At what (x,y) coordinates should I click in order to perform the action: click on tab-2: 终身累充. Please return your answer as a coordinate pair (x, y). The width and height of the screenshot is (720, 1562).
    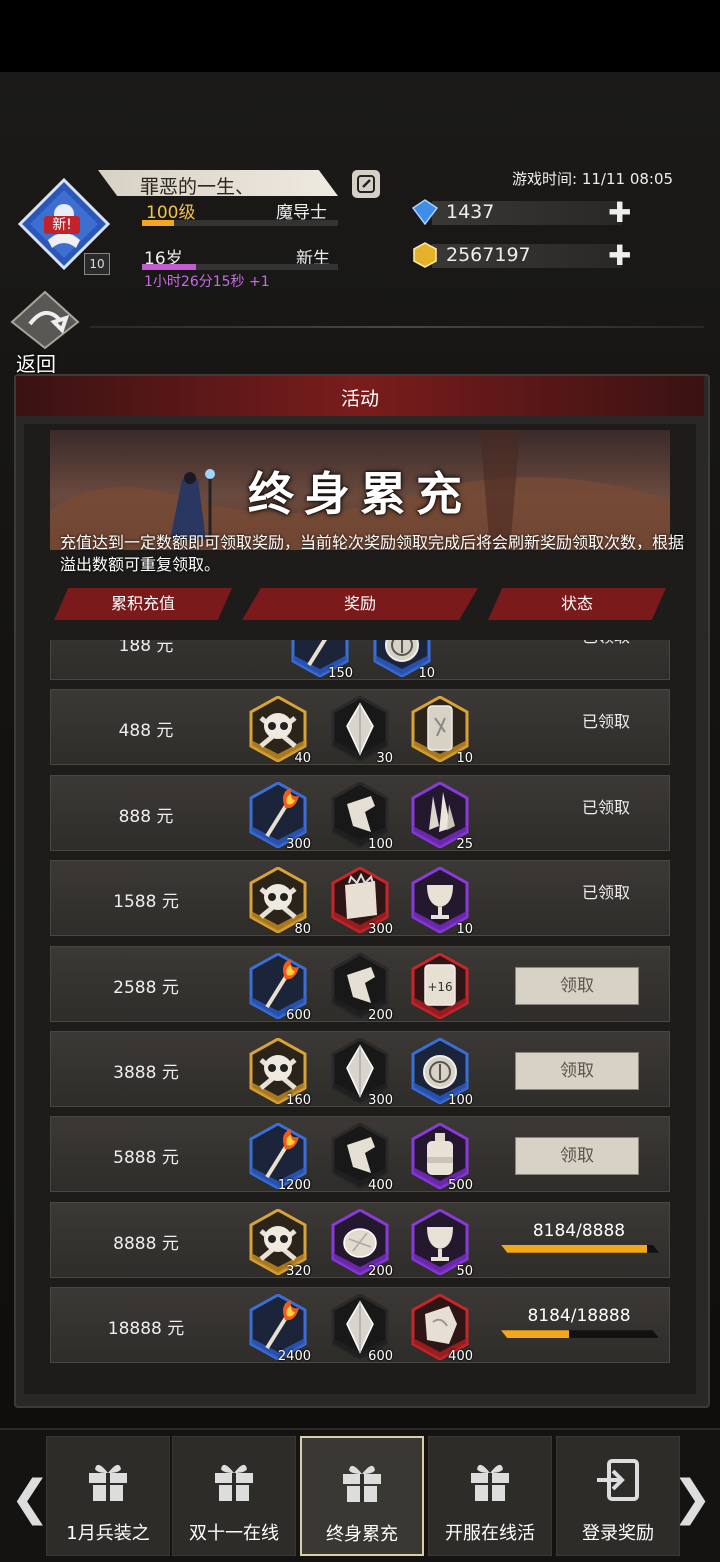
    Looking at the image, I should click on (362, 1496).